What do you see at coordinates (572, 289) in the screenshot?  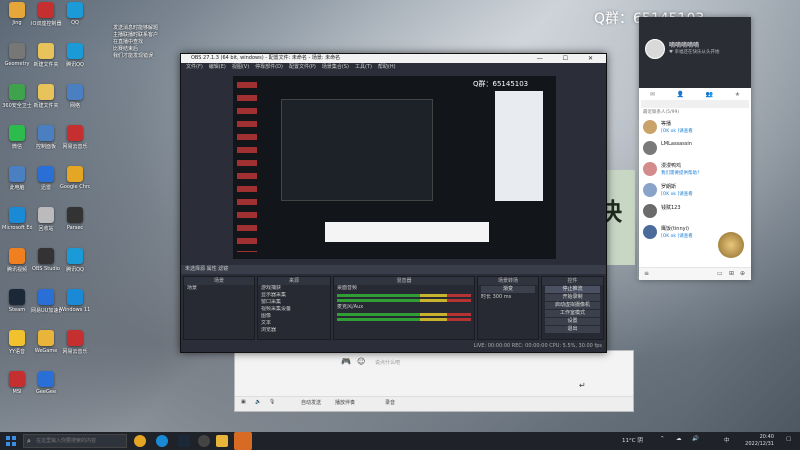 I see `obs-control-button: 停止推流` at bounding box center [572, 289].